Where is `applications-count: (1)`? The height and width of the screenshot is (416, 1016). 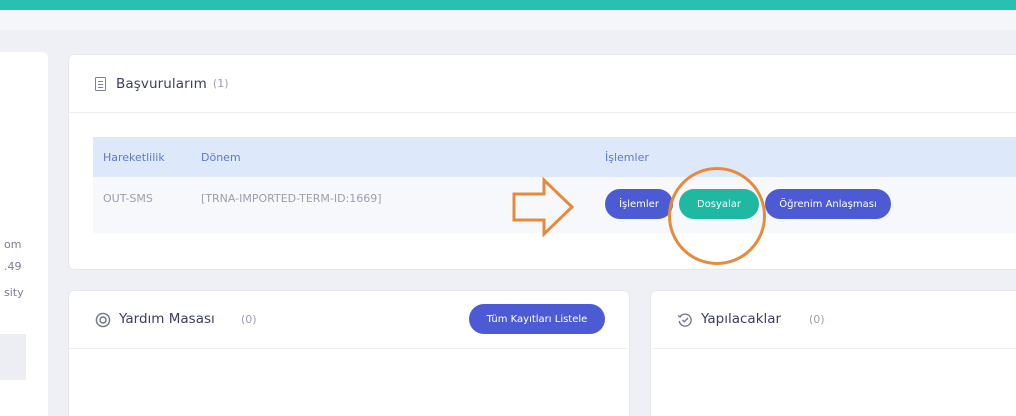
applications-count: (1) is located at coordinates (220, 83).